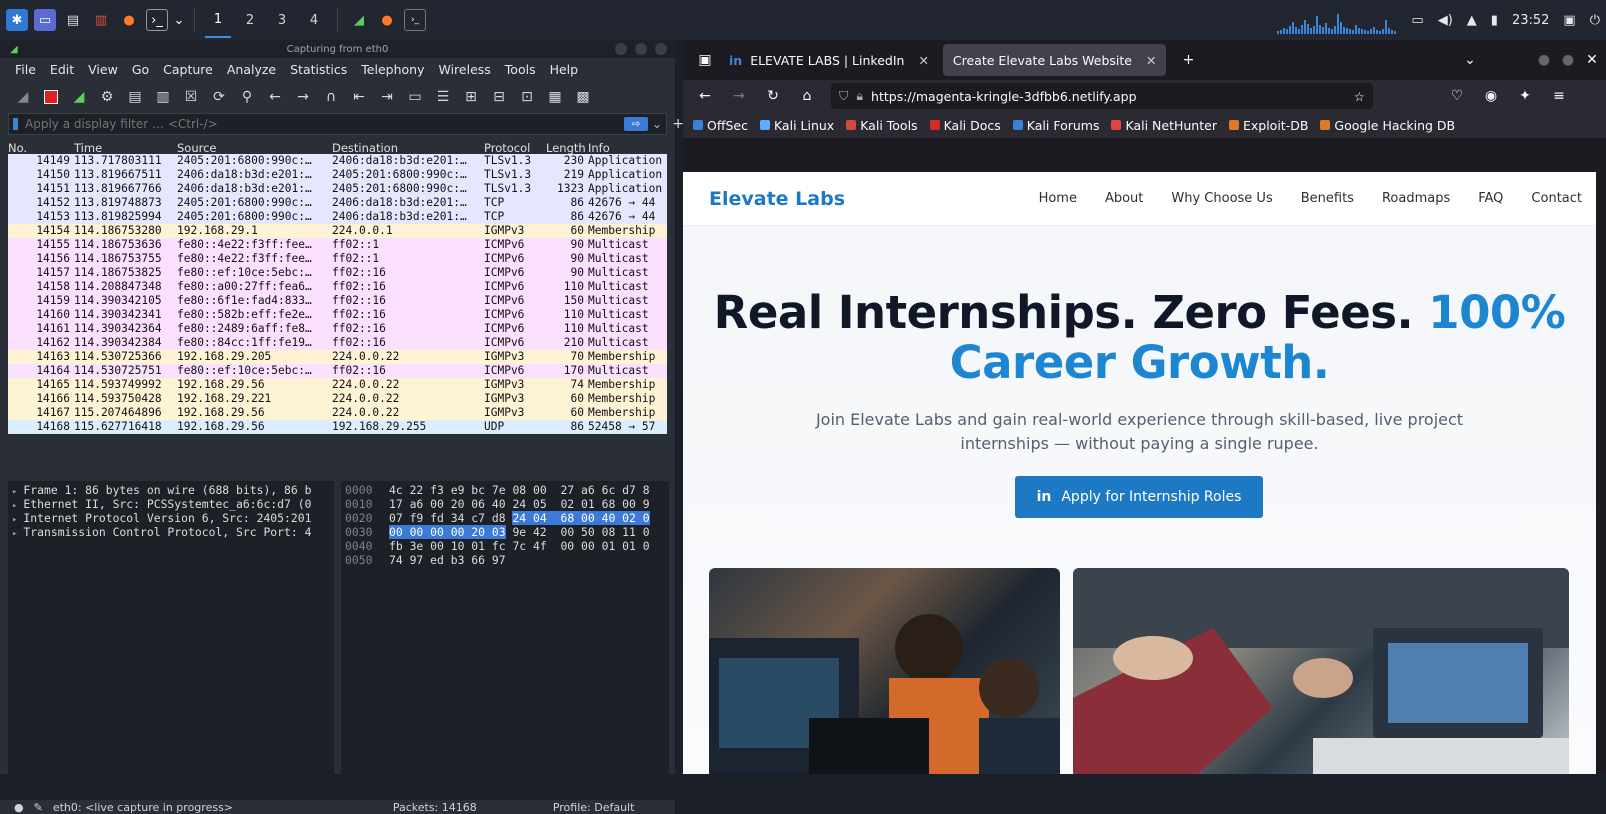 Image resolution: width=1606 pixels, height=814 pixels. What do you see at coordinates (62, 69) in the screenshot?
I see `menu-edit: Edit` at bounding box center [62, 69].